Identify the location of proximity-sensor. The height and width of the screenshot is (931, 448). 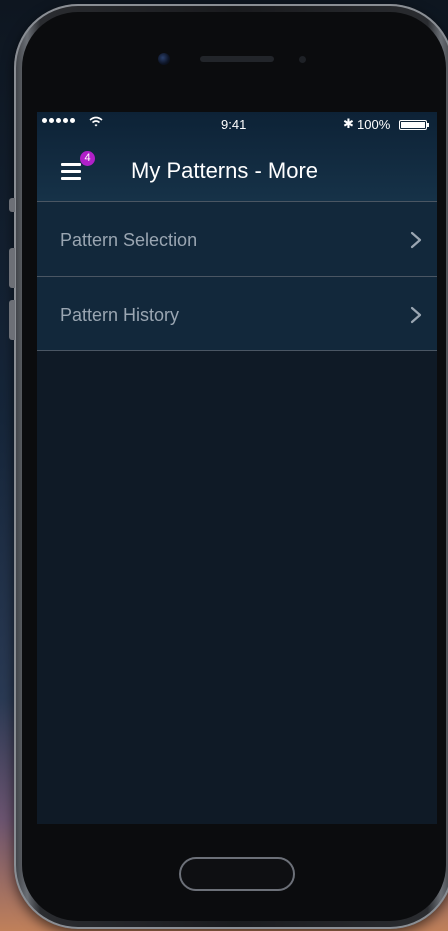
(302, 59).